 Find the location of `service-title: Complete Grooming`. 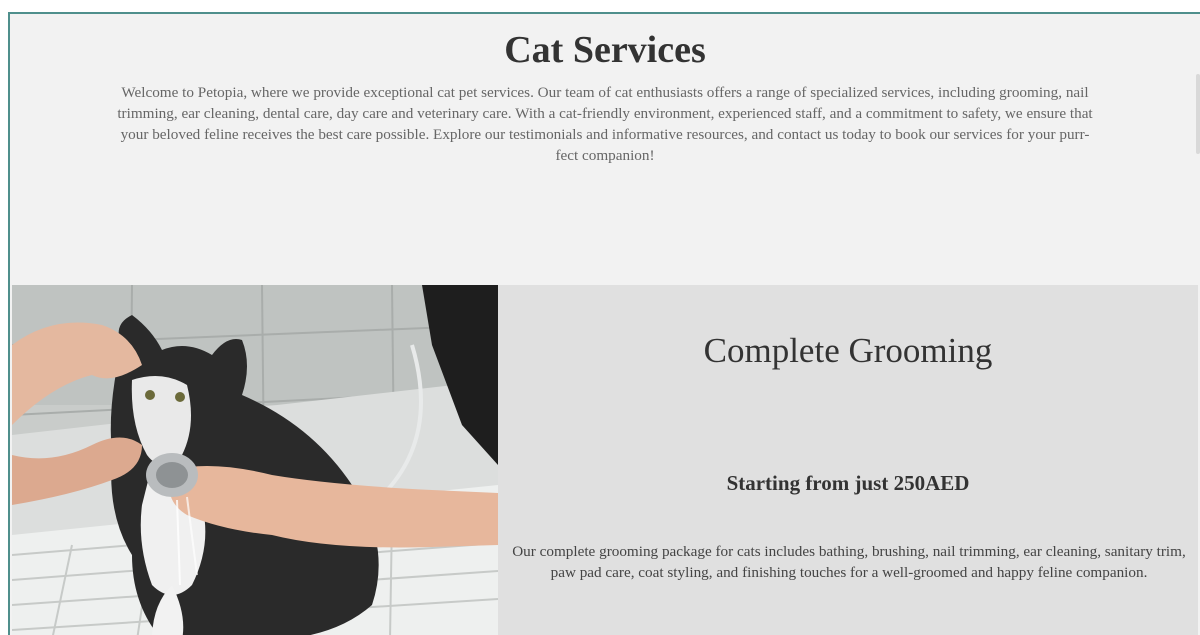

service-title: Complete Grooming is located at coordinates (848, 350).